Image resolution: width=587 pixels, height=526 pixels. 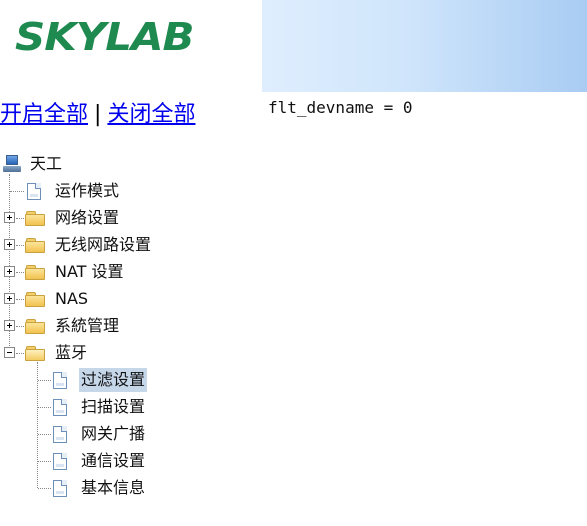 What do you see at coordinates (71, 353) in the screenshot?
I see `tree-item-label: 蓝牙` at bounding box center [71, 353].